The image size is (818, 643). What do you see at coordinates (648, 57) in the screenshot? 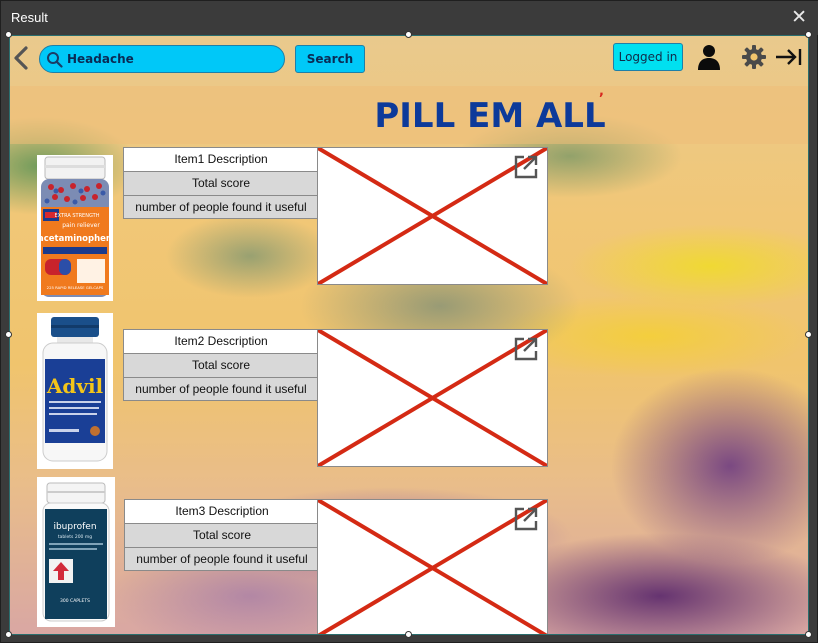
I see `login-status-badge: Logged in` at bounding box center [648, 57].